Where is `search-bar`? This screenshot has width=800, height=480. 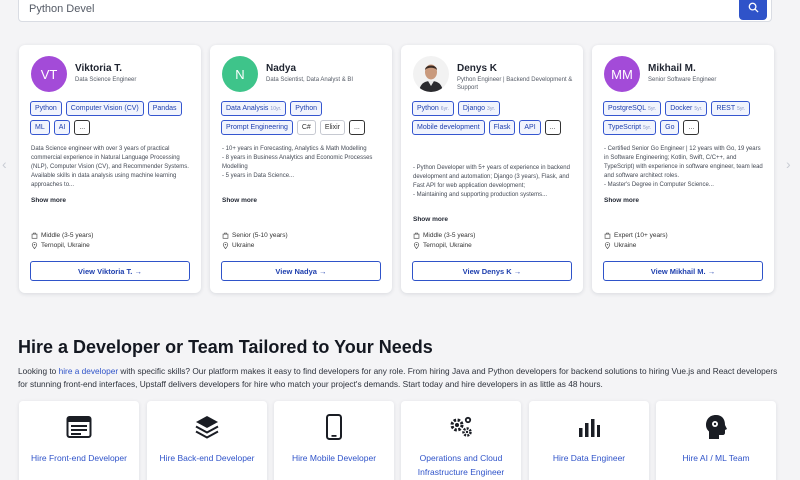
search-bar is located at coordinates (395, 11).